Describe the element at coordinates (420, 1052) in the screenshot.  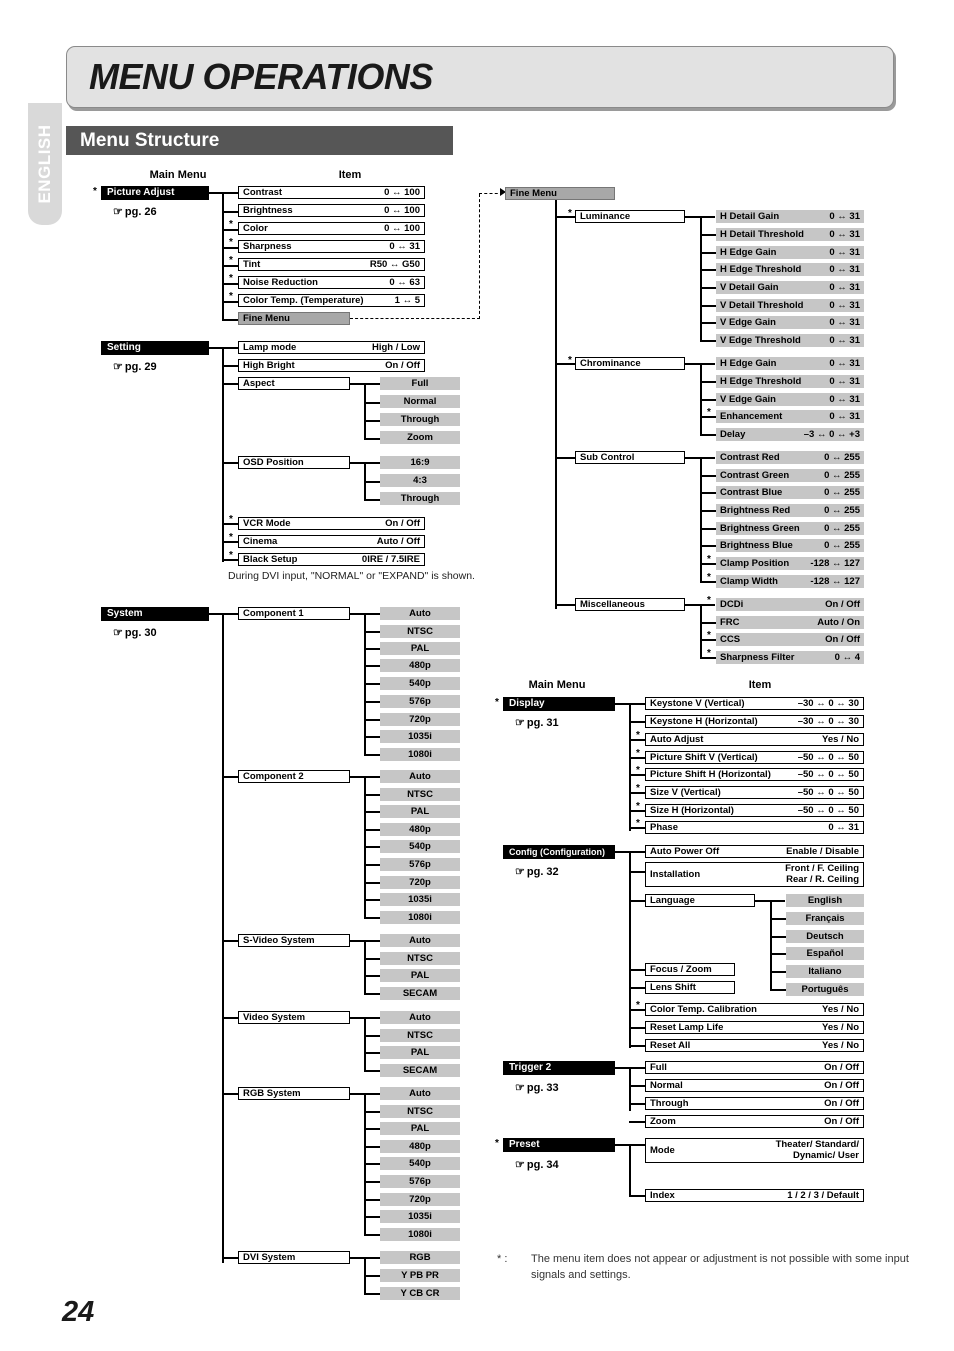
I see `option-video-pal: PAL` at that location.